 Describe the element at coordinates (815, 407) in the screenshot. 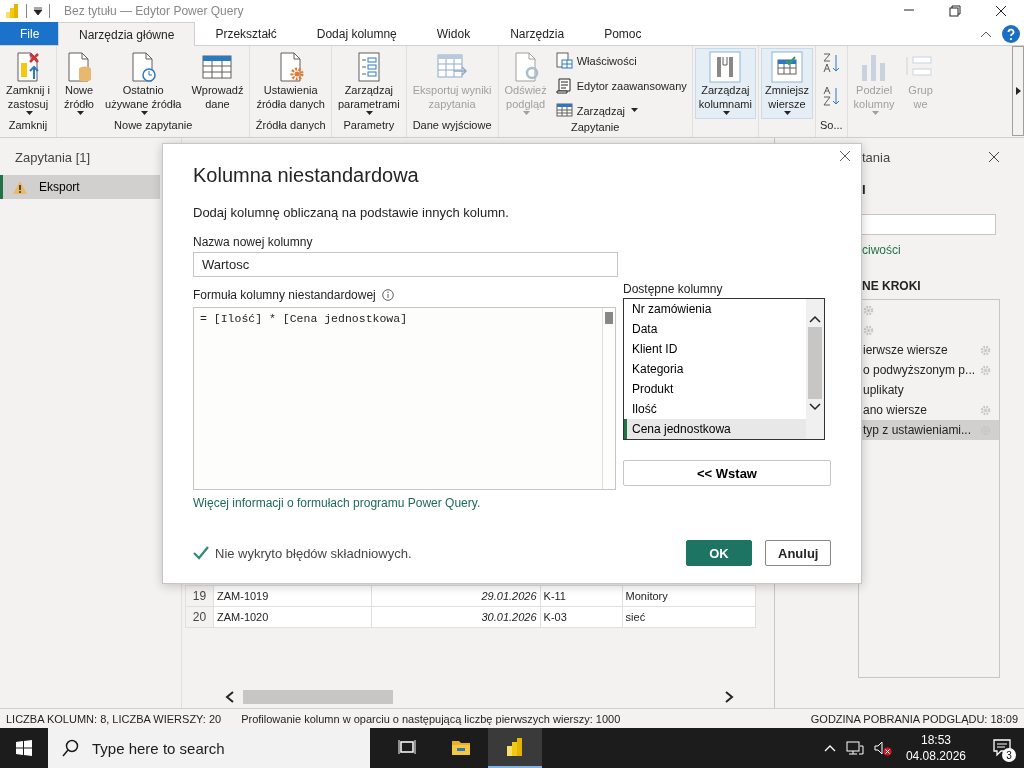

I see `scroll-down-icon` at that location.